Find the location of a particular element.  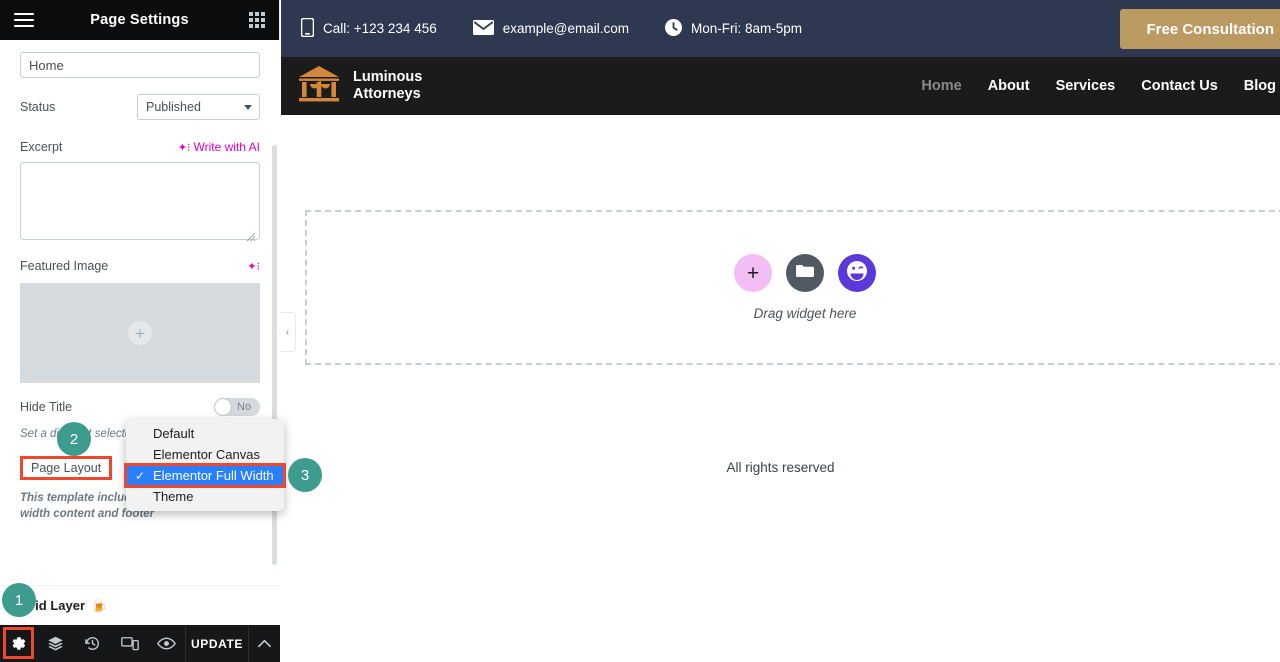

ai-face-icon is located at coordinates (857, 273).